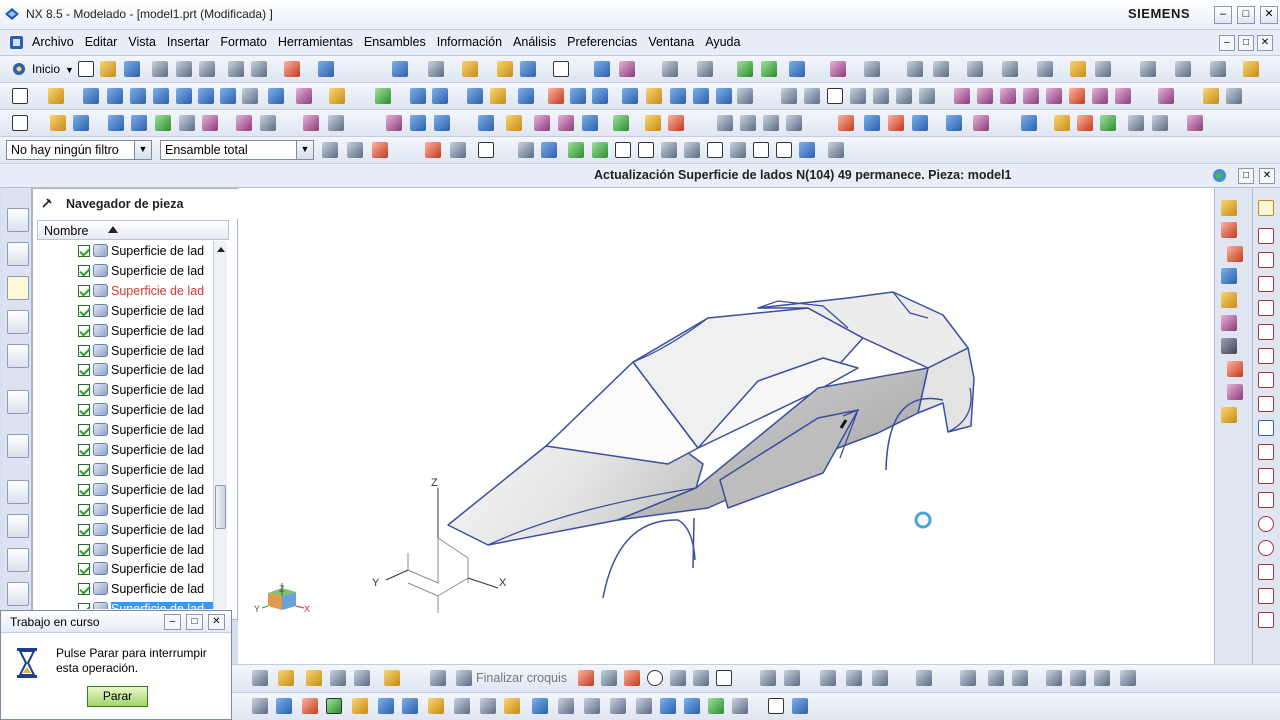 This screenshot has width=1280, height=720. What do you see at coordinates (1266, 332) in the screenshot?
I see `conic-icon` at bounding box center [1266, 332].